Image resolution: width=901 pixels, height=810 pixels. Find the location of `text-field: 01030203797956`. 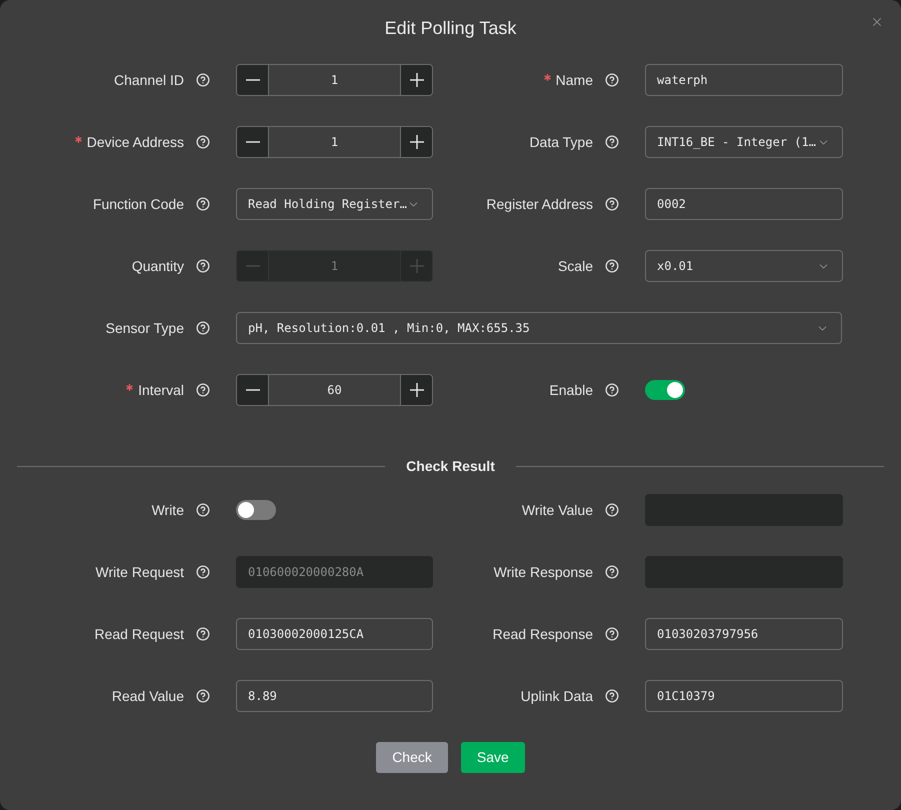

text-field: 01030203797956 is located at coordinates (744, 634).